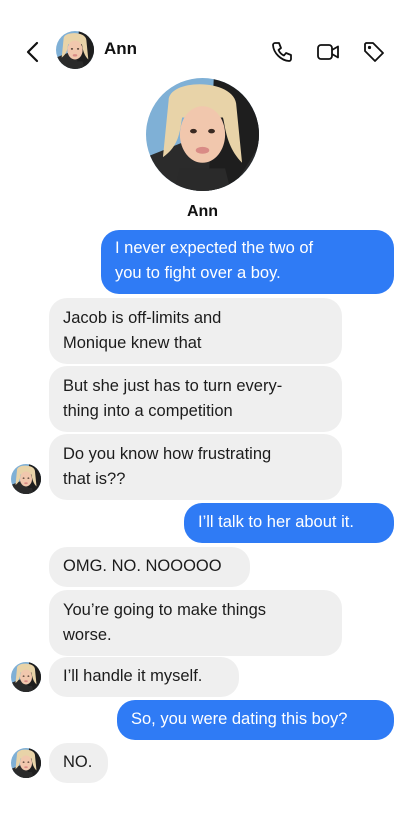  What do you see at coordinates (195, 467) in the screenshot?
I see `message-bubble-incoming: Do you know how frustrating that is??` at bounding box center [195, 467].